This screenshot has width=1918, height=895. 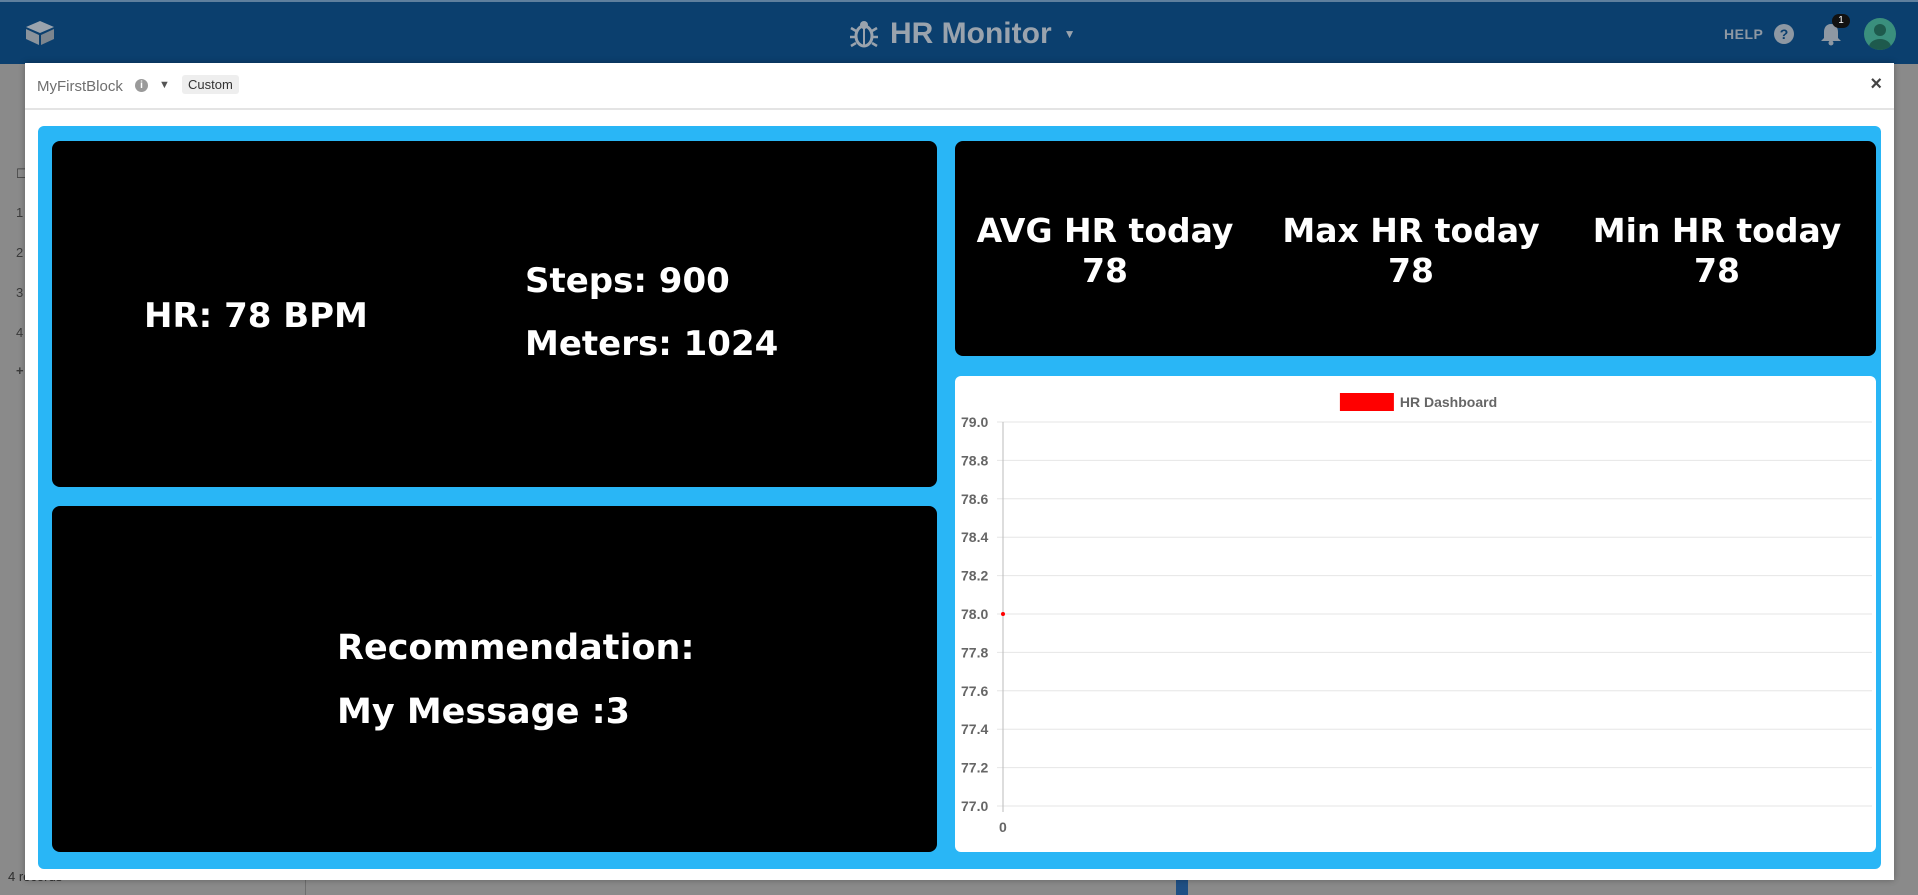 What do you see at coordinates (974, 499) in the screenshot?
I see `y-tick-label: 78.6` at bounding box center [974, 499].